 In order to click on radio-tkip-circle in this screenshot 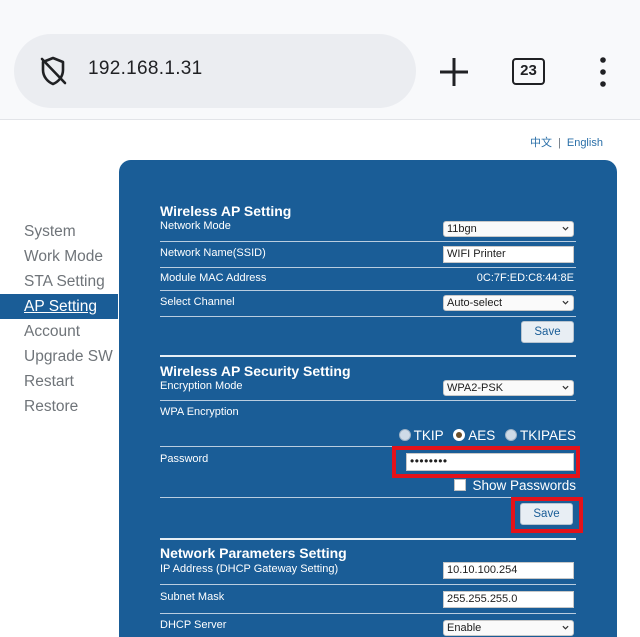, I will do `click(404, 435)`.